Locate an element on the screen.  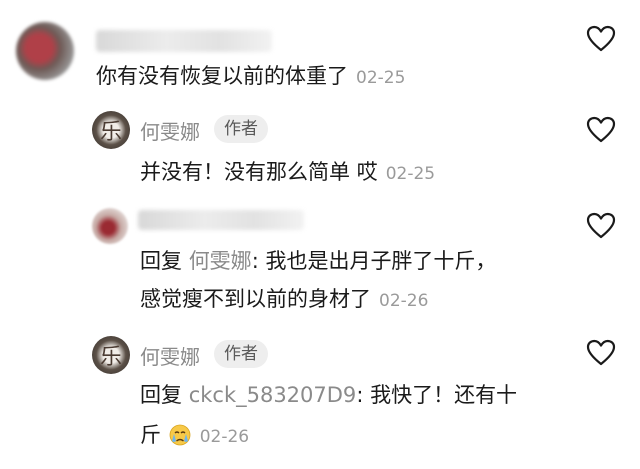
comment-body: 你有没有恢复以前的体重了 is located at coordinates (222, 76).